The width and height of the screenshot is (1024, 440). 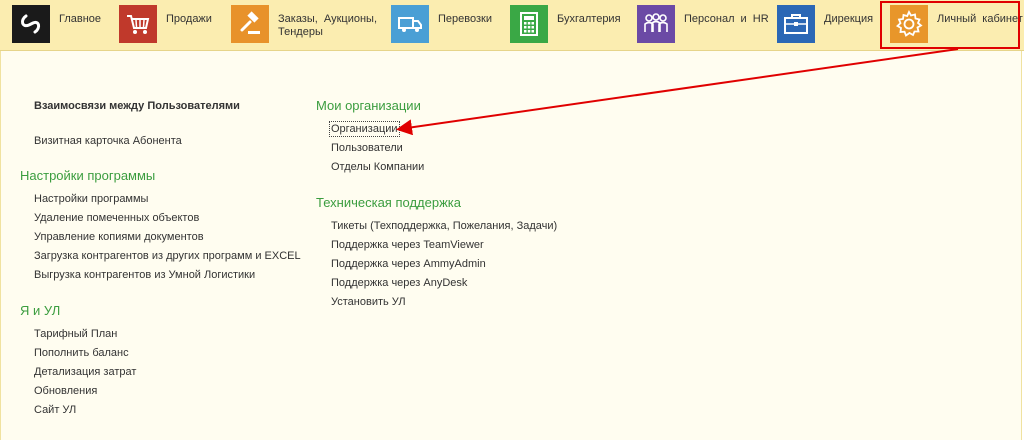 I want to click on nav-label: Персонал и HR, so click(x=726, y=19).